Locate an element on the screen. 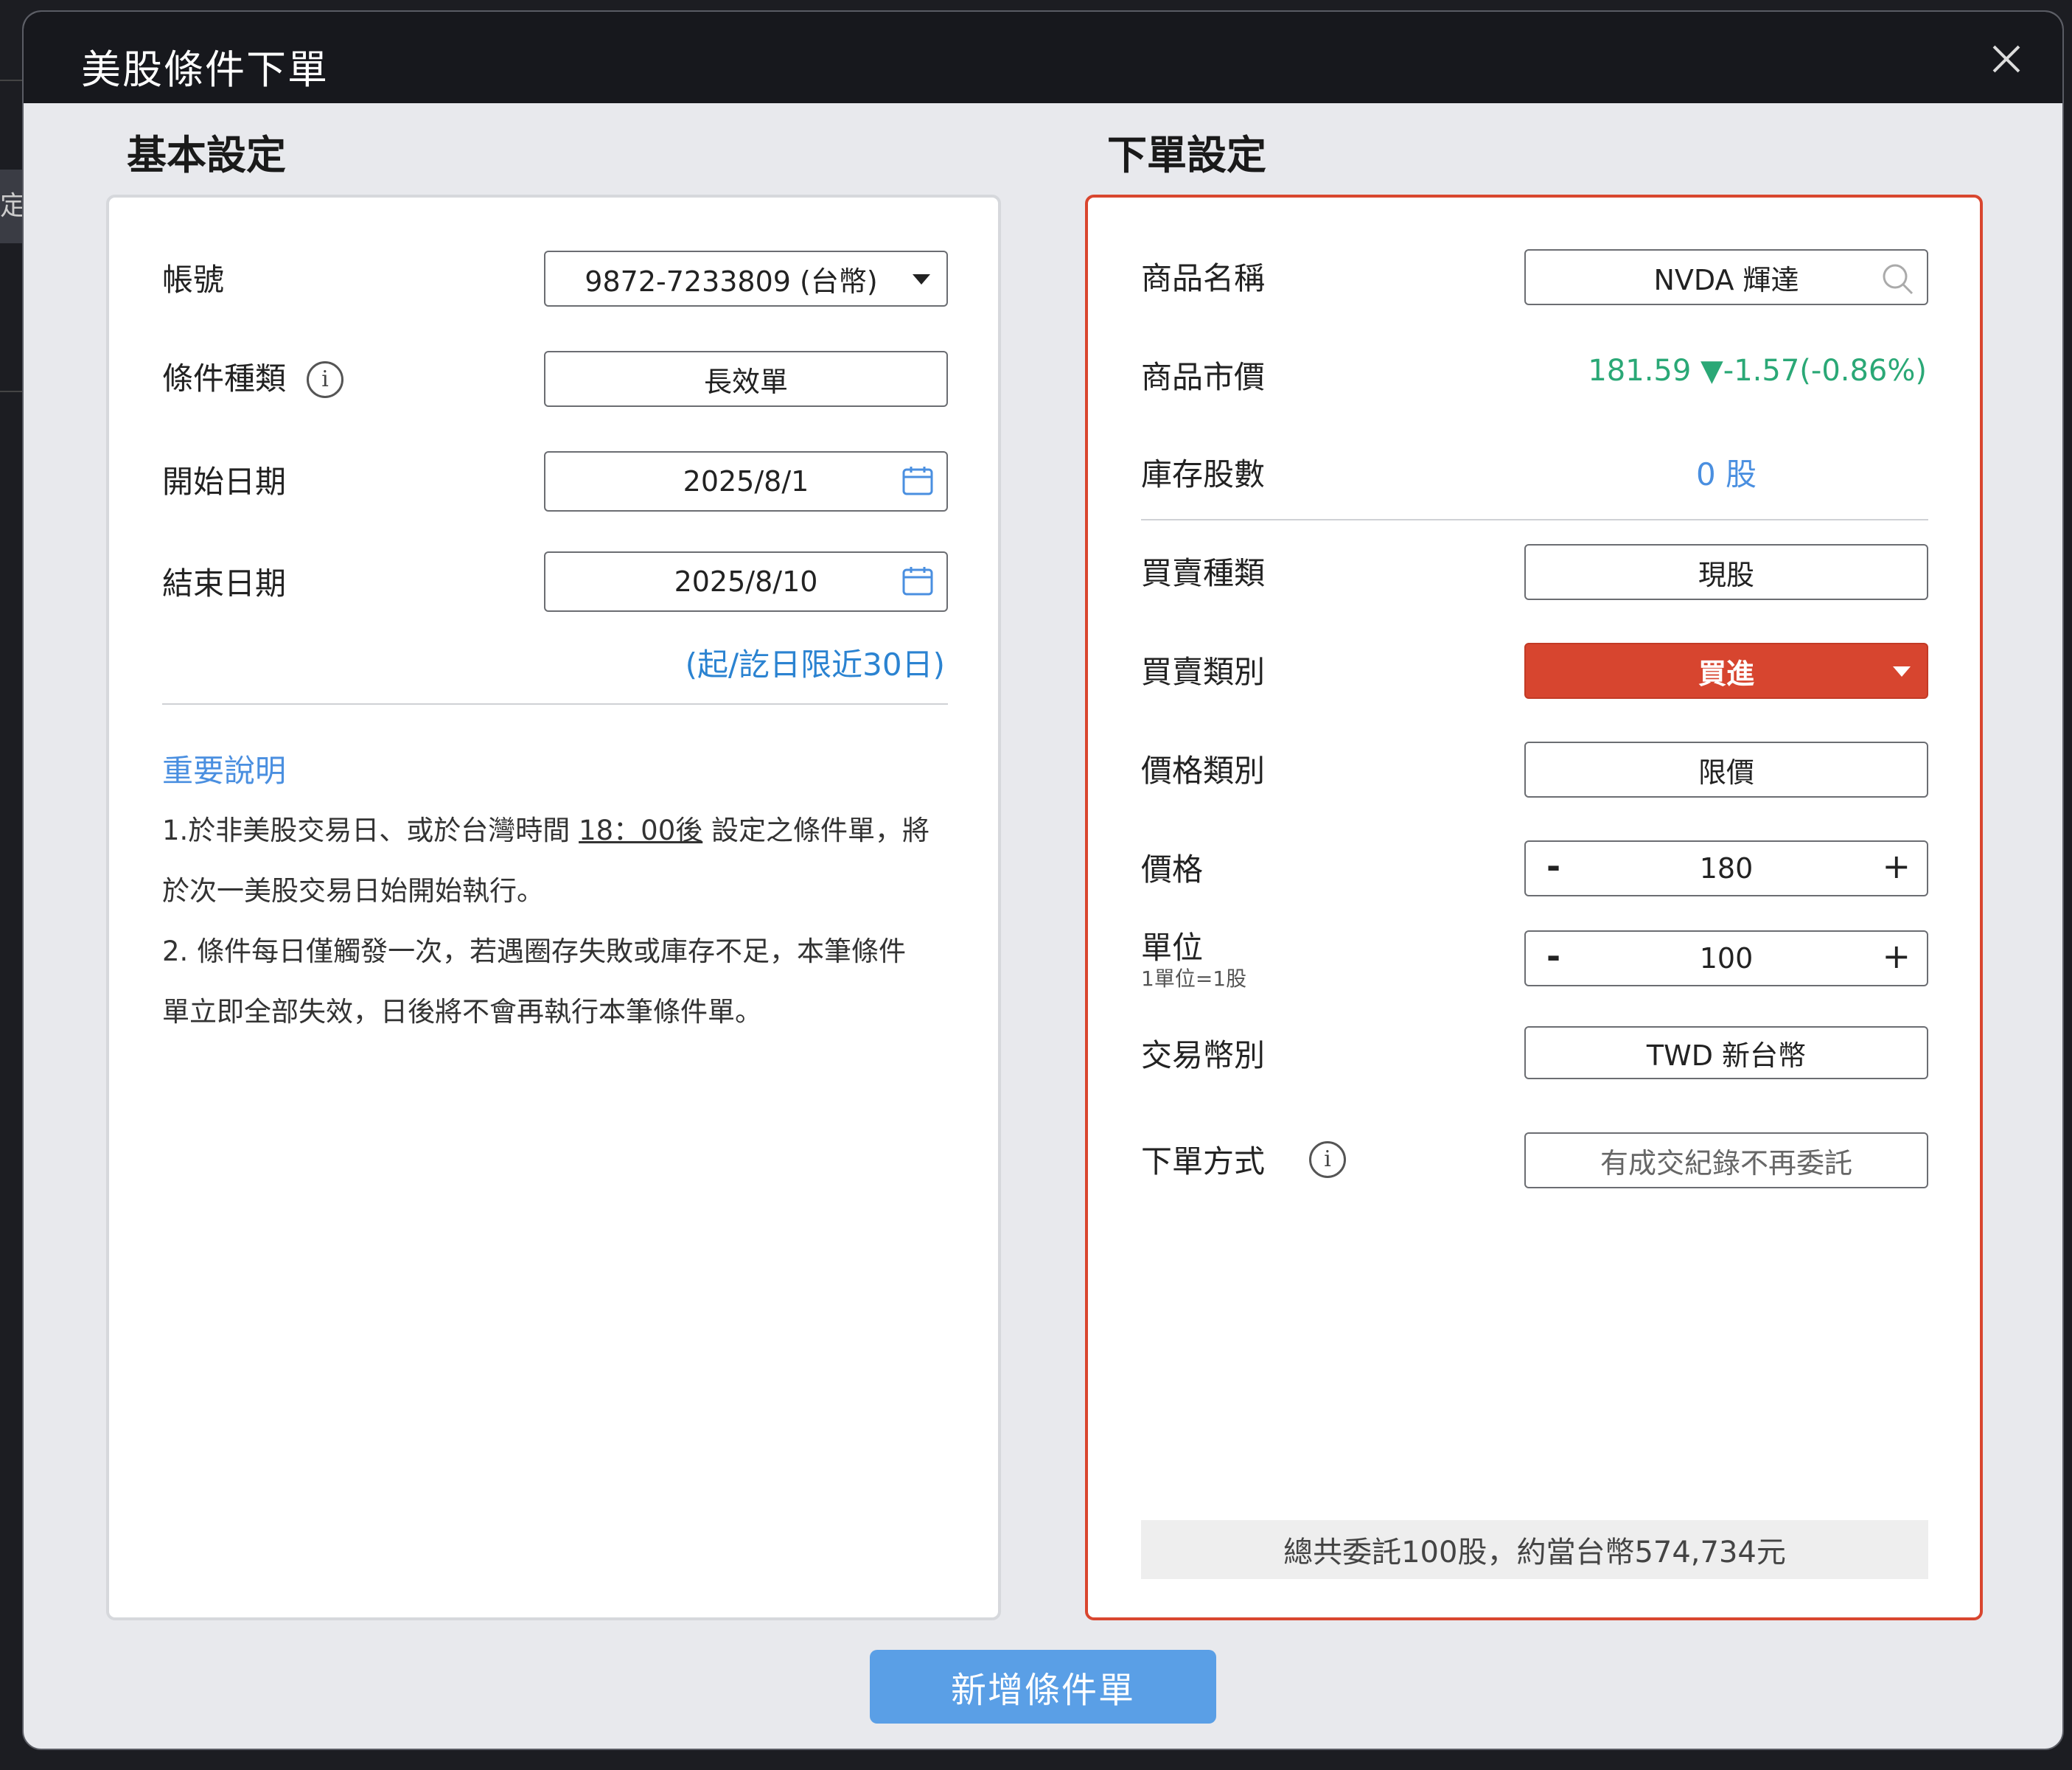  trade-type-label: 買賣種類 is located at coordinates (1203, 573).